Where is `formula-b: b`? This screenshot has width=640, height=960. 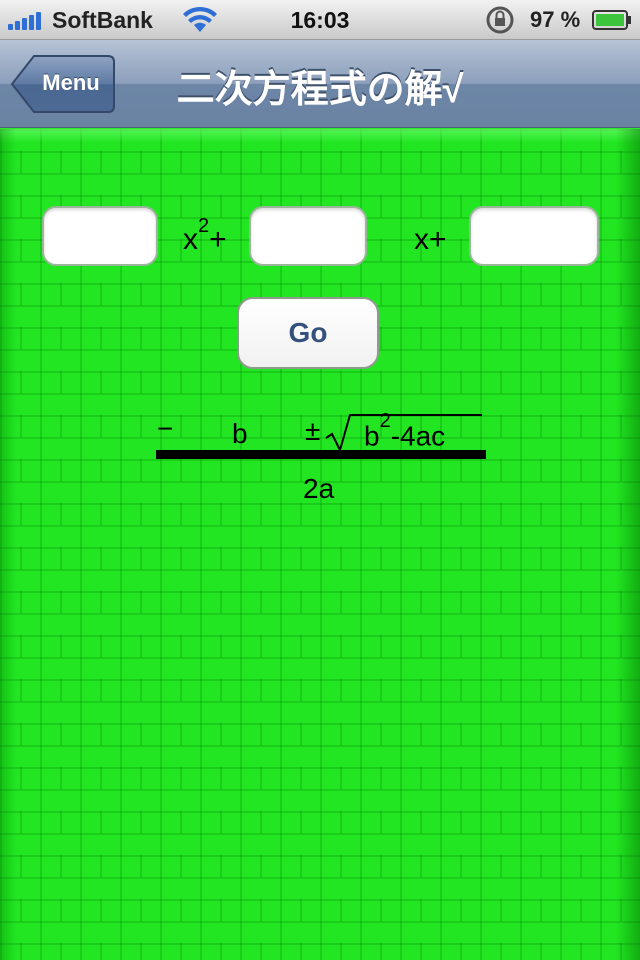
formula-b: b is located at coordinates (240, 433).